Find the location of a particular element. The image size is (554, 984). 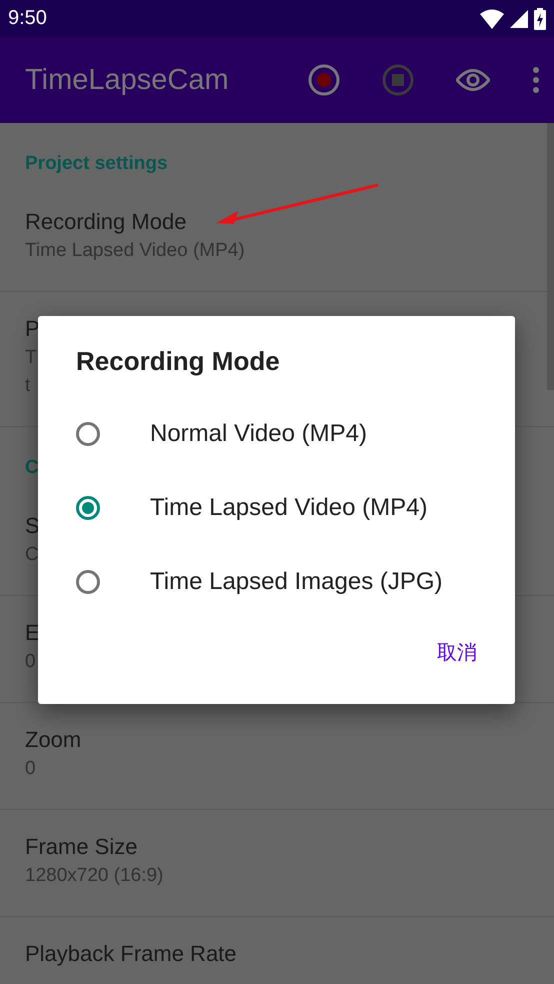

signal-icon is located at coordinates (519, 19).